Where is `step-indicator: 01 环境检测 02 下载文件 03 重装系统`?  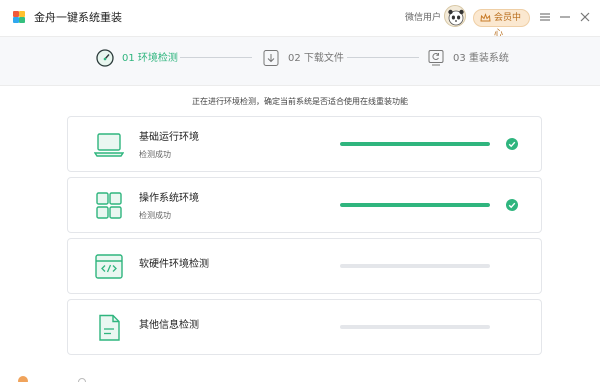
step-indicator: 01 环境检测 02 下载文件 03 重装系统 is located at coordinates (300, 61).